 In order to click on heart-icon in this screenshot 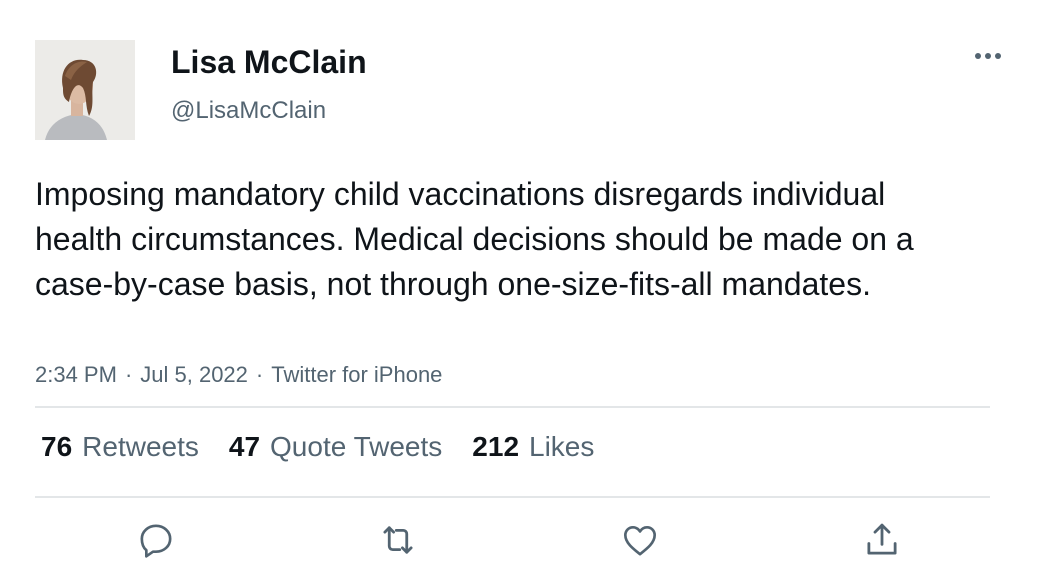, I will do `click(640, 541)`.